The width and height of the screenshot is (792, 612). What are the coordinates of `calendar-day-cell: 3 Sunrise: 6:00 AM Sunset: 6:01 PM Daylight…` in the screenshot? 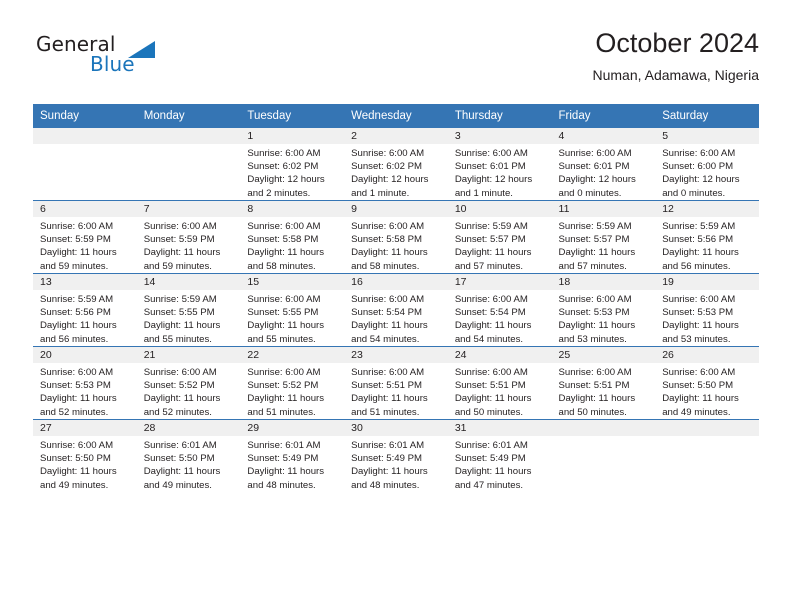 It's located at (499, 164).